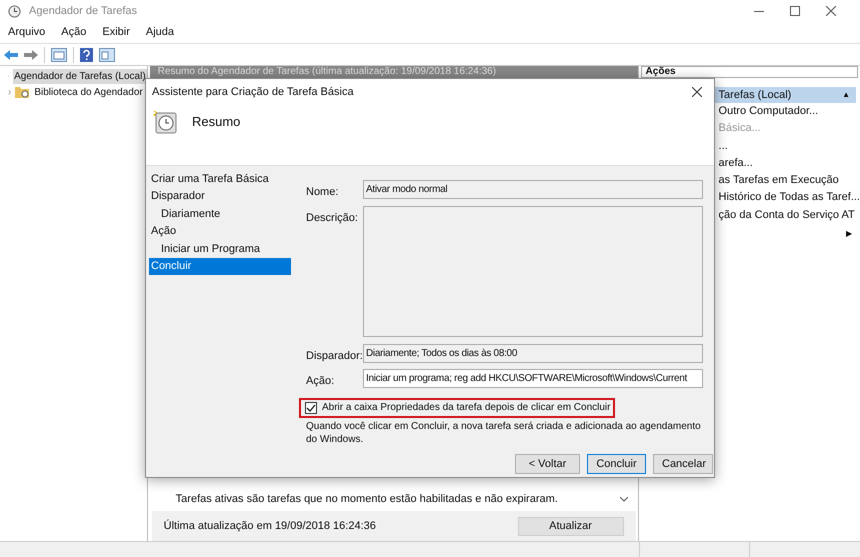  Describe the element at coordinates (683, 464) in the screenshot. I see `dialog-button: Cancelar` at that location.